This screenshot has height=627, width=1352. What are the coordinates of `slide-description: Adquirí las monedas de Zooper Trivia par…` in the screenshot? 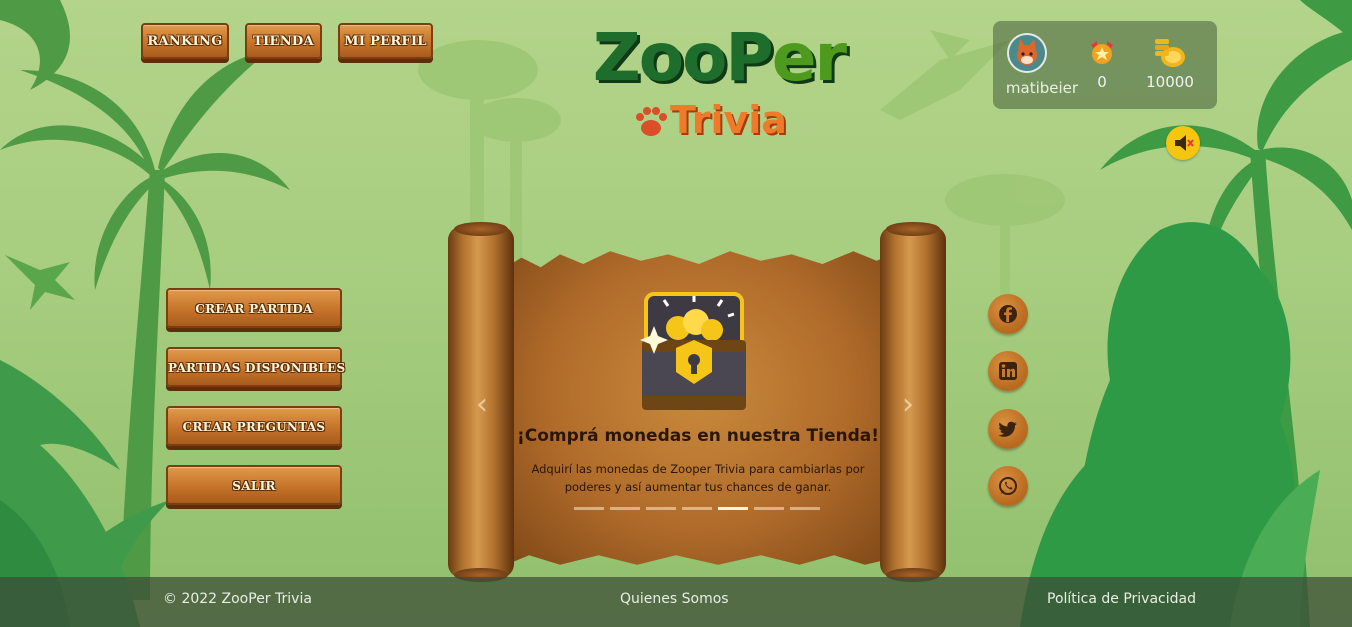 It's located at (698, 478).